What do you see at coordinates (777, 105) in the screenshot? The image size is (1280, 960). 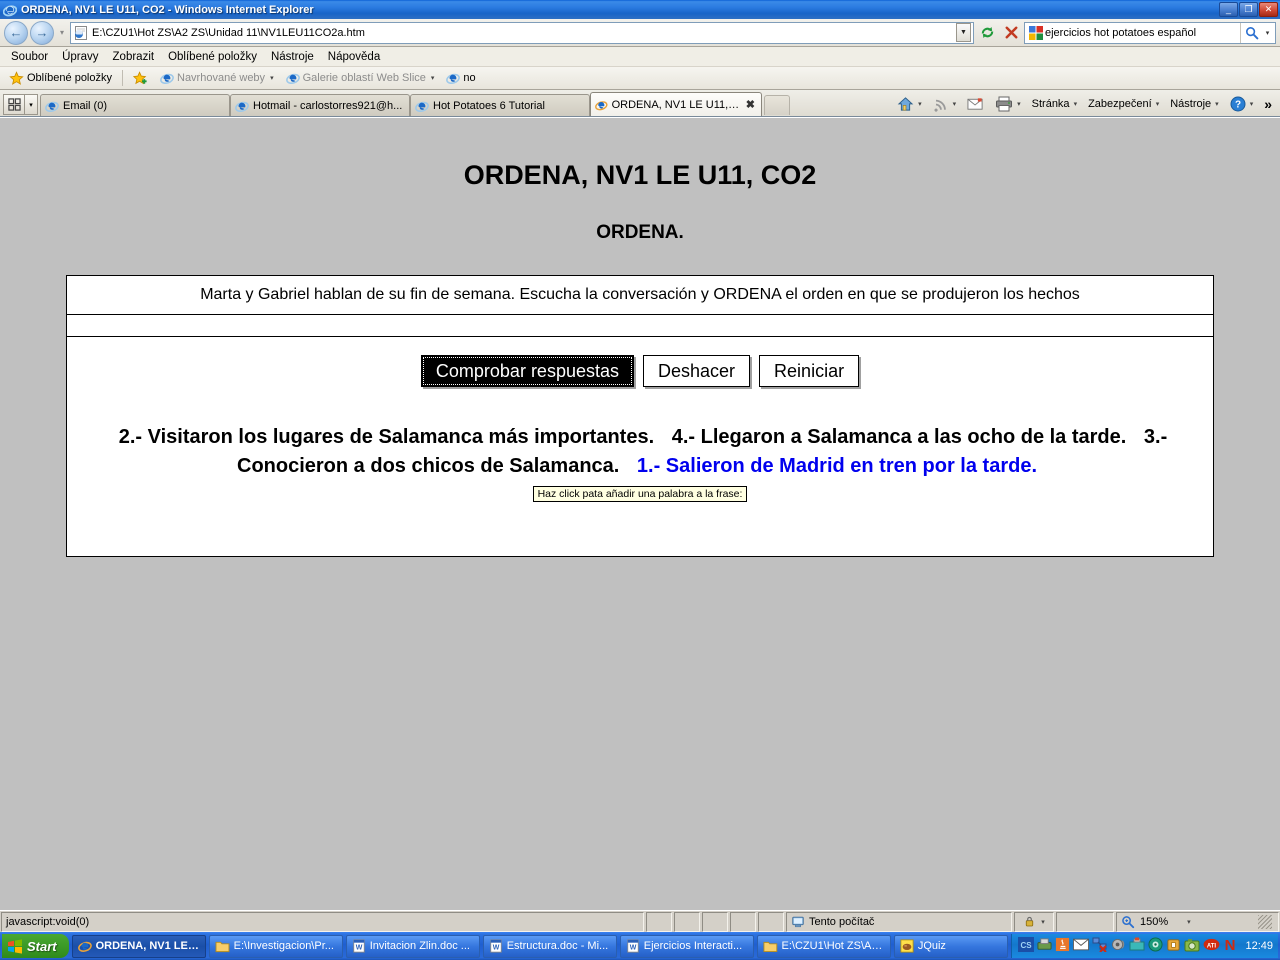 I see `new-tab-button` at bounding box center [777, 105].